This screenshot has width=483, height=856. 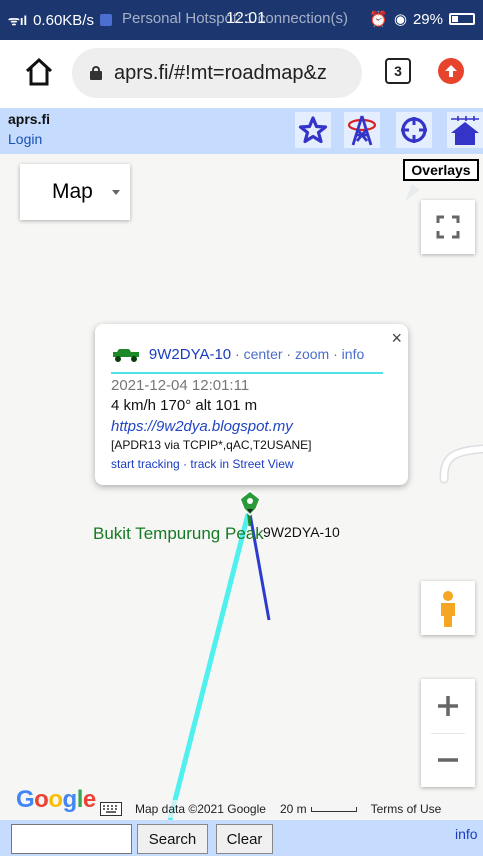 I want to click on star-icon, so click(x=313, y=130).